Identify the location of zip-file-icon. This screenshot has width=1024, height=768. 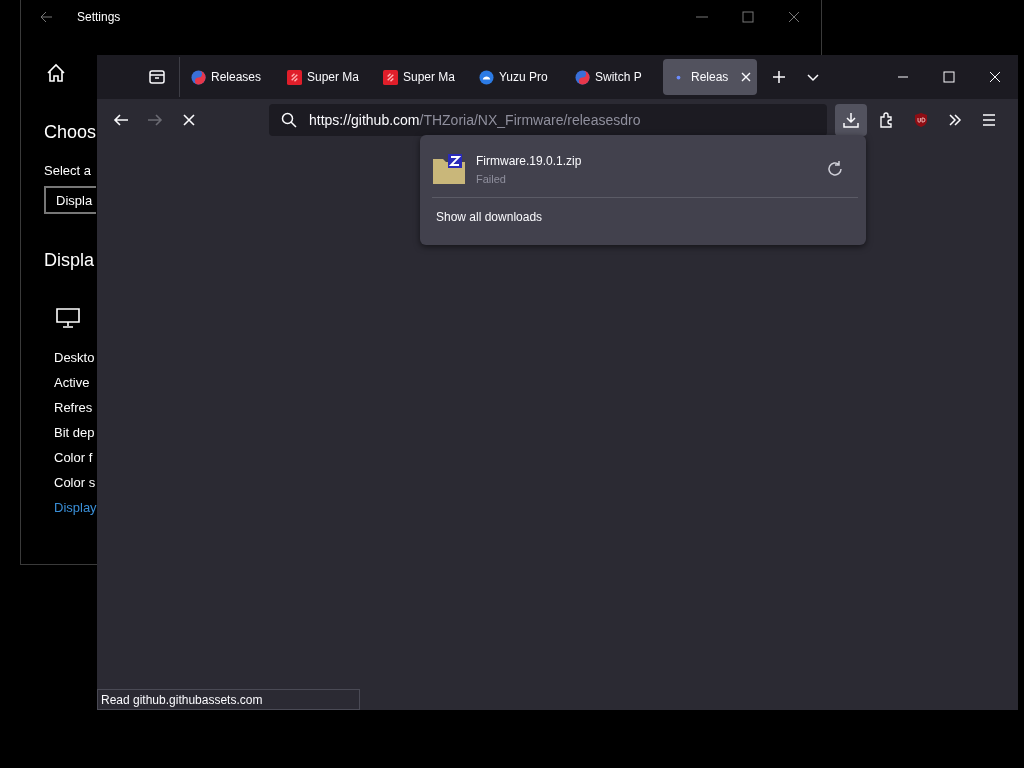
(449, 169).